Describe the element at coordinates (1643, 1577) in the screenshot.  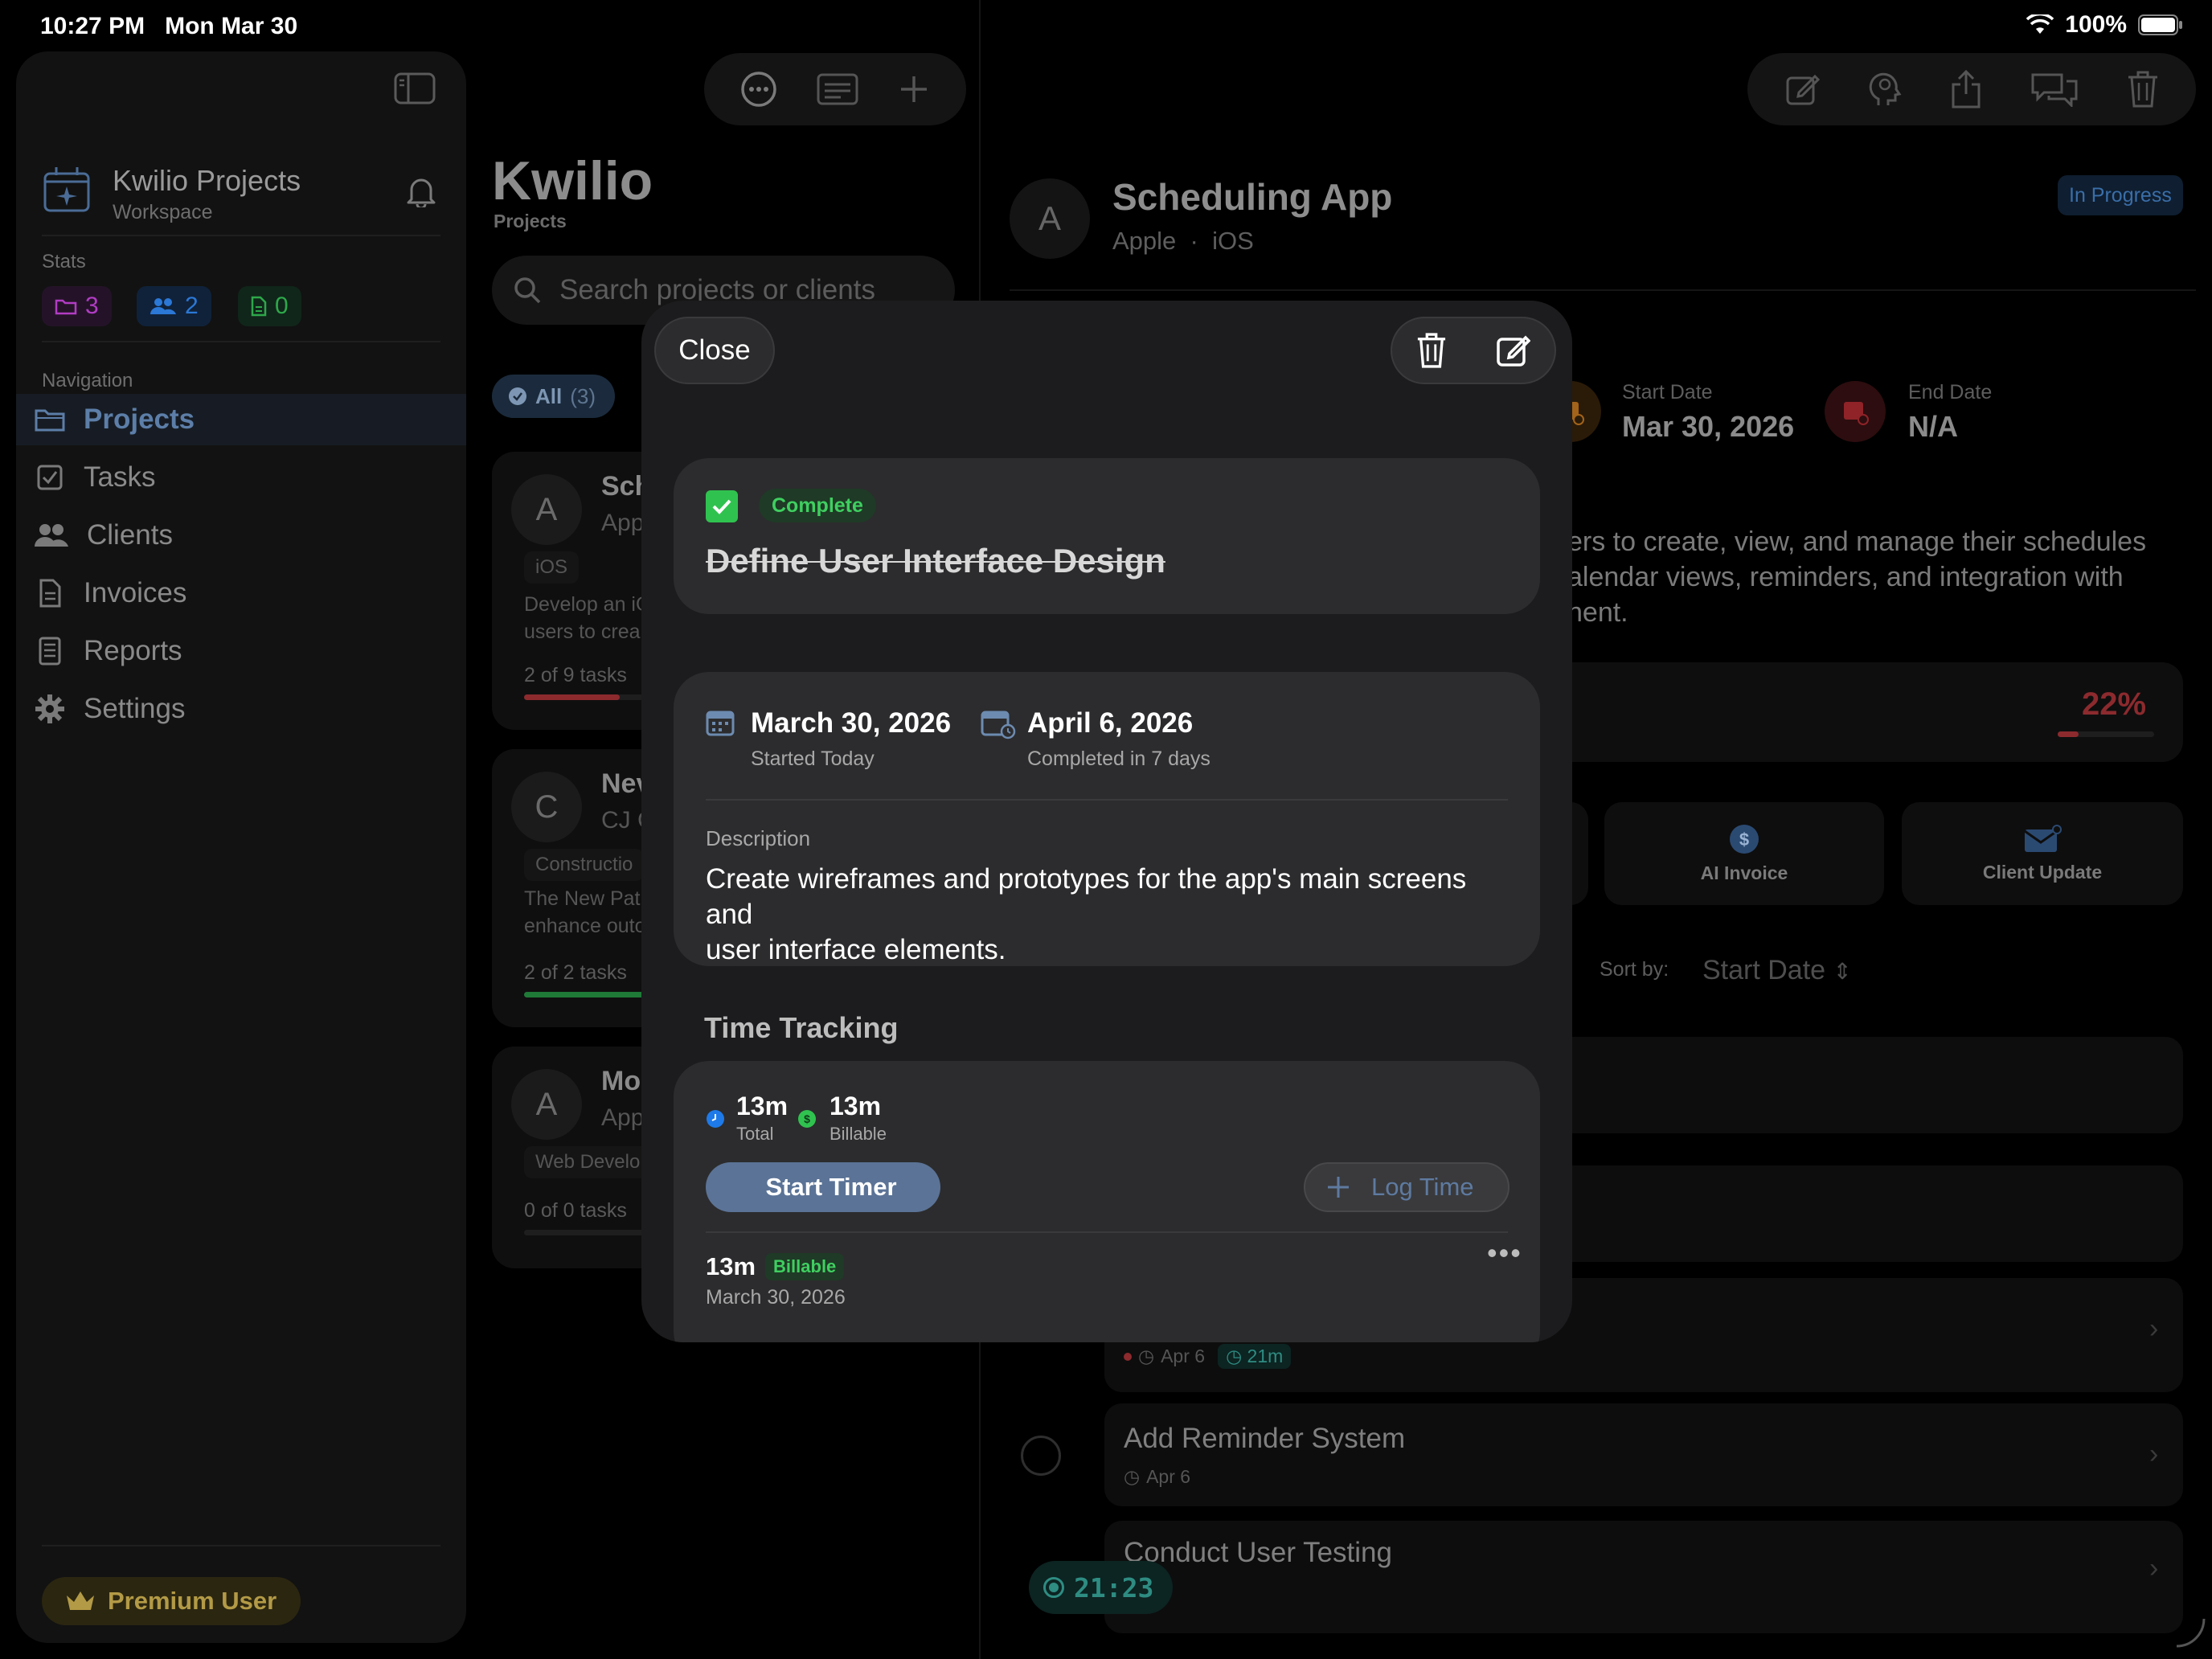
I see `task-row: Conduct User Testing 6 ›` at that location.